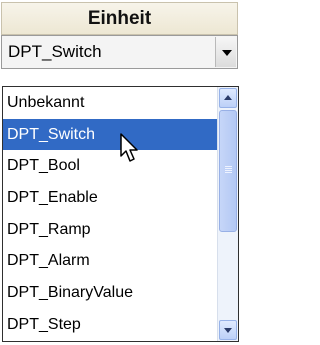  I want to click on scrollbar-thumb, so click(228, 171).